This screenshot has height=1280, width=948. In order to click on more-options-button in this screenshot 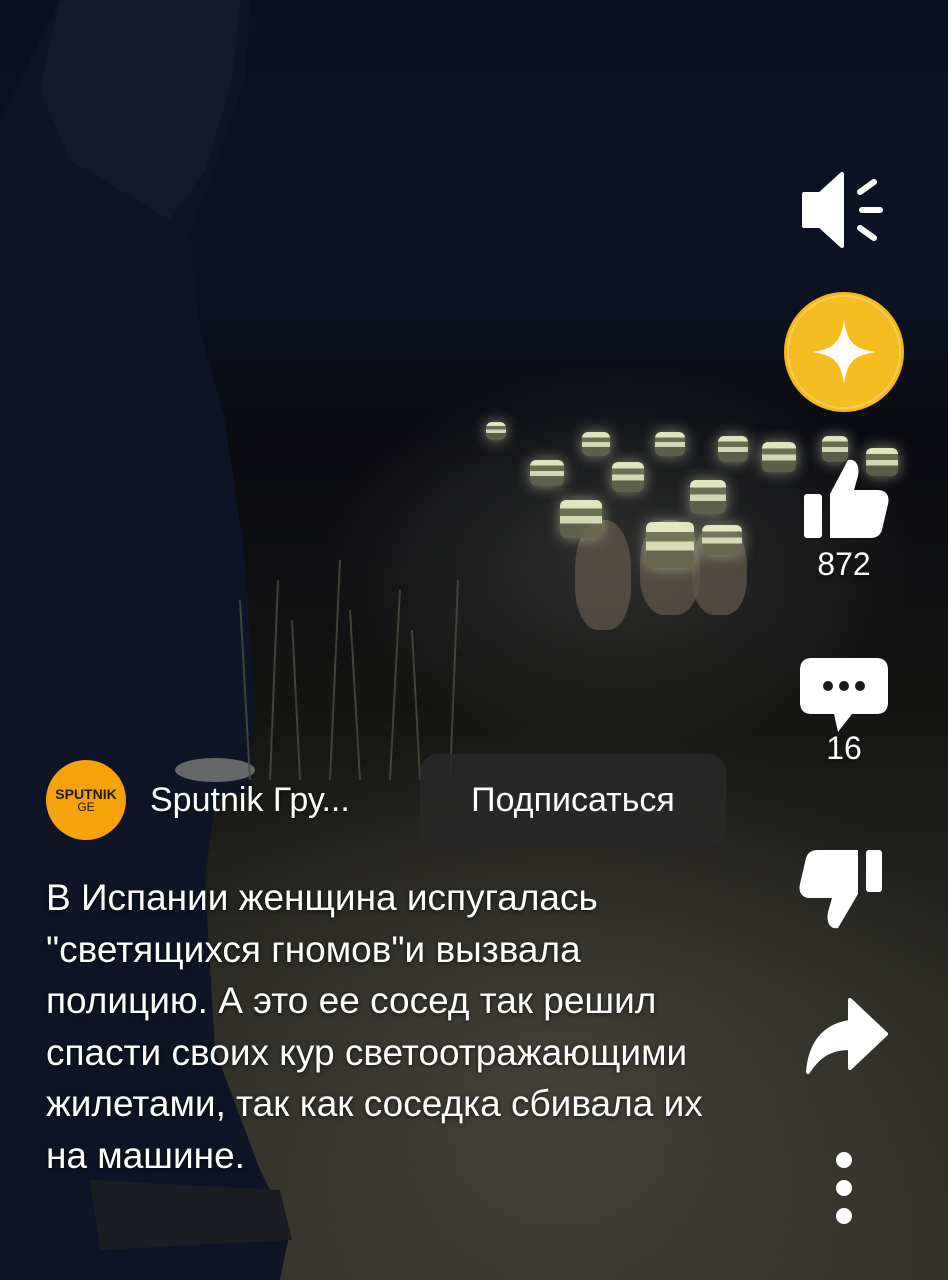, I will do `click(844, 1189)`.